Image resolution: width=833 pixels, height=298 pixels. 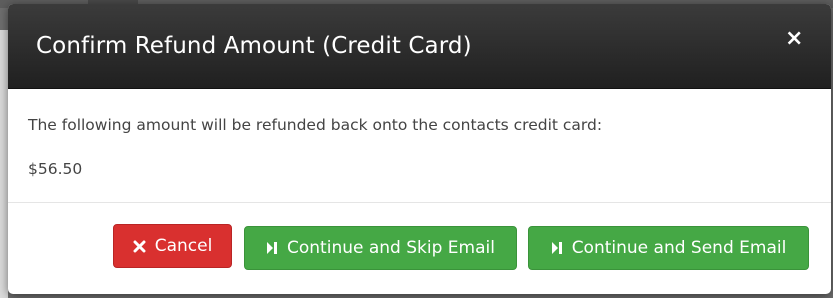 I want to click on continue-skip-email-button: Continue and Skip Email, so click(x=380, y=248).